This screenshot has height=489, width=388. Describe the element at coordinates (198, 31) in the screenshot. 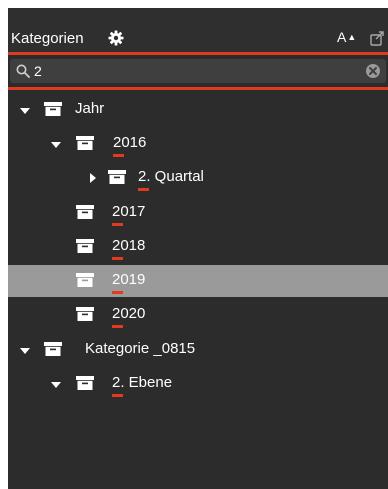

I see `panel-header: Kategorien A▲` at that location.